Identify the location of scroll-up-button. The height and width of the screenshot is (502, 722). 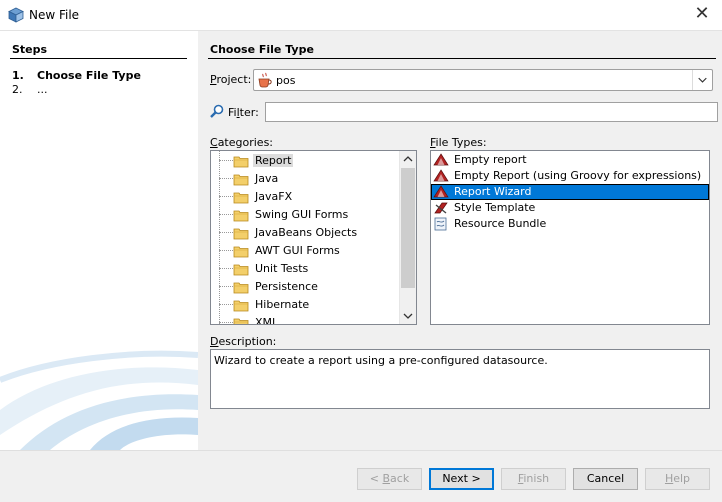
(408, 159).